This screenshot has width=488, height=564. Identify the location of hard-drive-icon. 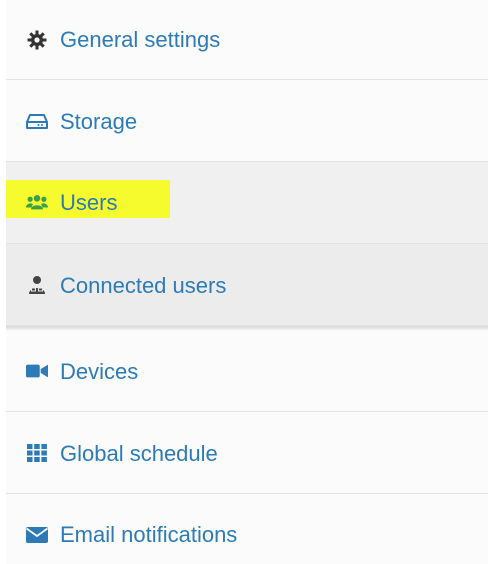
(37, 121).